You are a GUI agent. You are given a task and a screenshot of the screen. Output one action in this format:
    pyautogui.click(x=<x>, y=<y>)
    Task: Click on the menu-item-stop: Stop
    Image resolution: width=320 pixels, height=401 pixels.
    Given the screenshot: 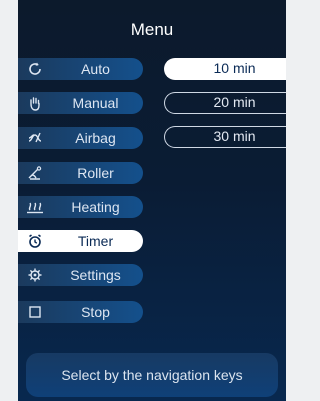 What is the action you would take?
    pyautogui.click(x=80, y=312)
    